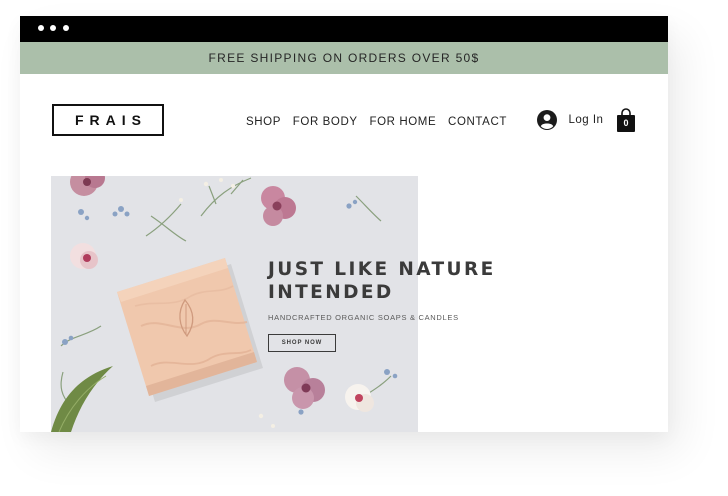 The image size is (728, 496). I want to click on nav-item-shop: SHOP, so click(263, 122).